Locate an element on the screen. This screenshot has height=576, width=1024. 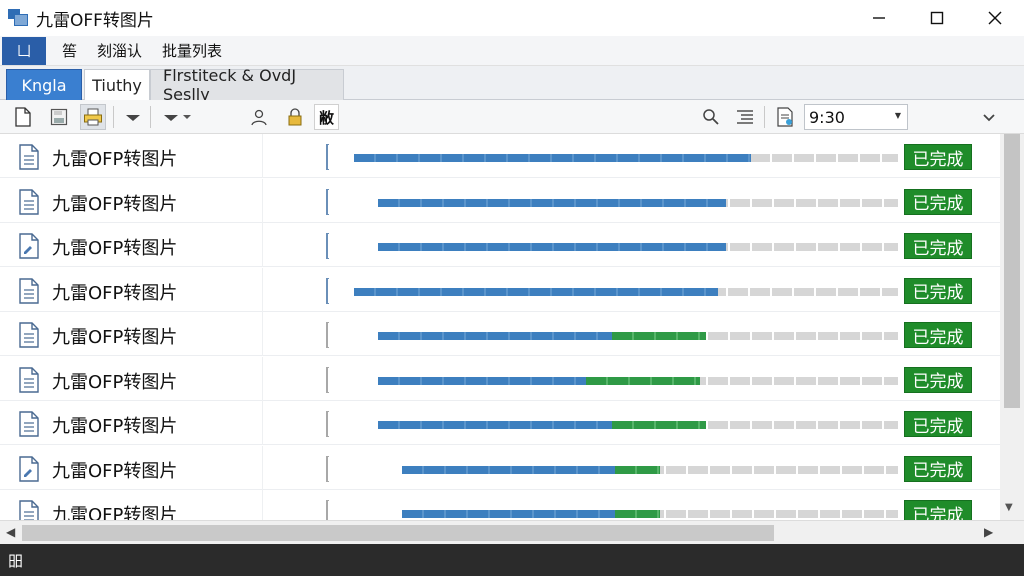
close-icon is located at coordinates (995, 18).